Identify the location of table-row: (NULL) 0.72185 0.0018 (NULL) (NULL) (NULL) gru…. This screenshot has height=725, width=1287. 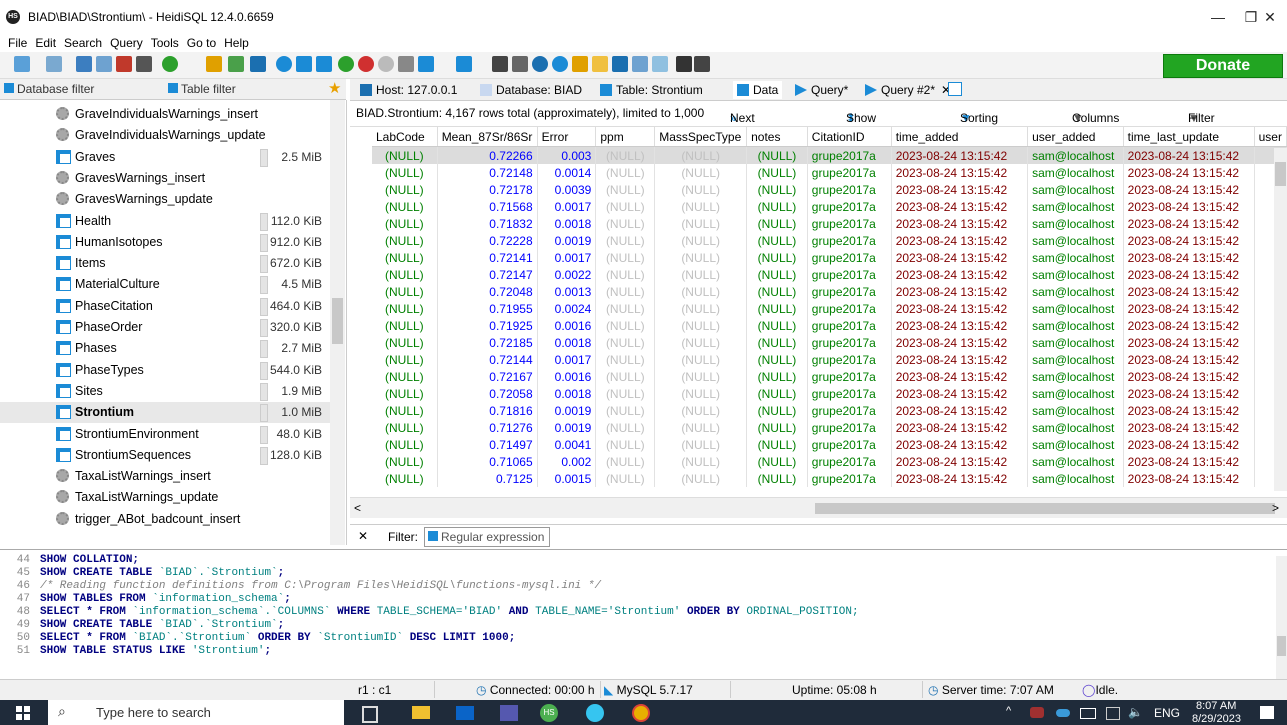
(829, 342).